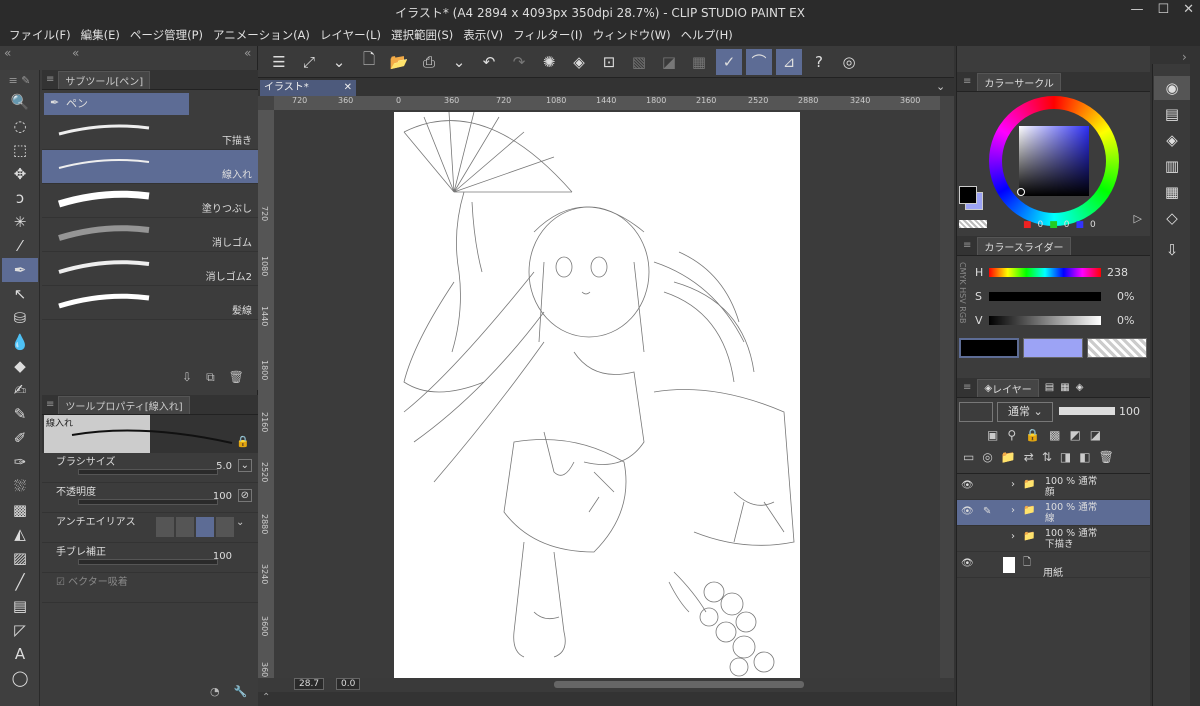  What do you see at coordinates (205, 527) in the screenshot?
I see `antialias-medium-icon` at bounding box center [205, 527].